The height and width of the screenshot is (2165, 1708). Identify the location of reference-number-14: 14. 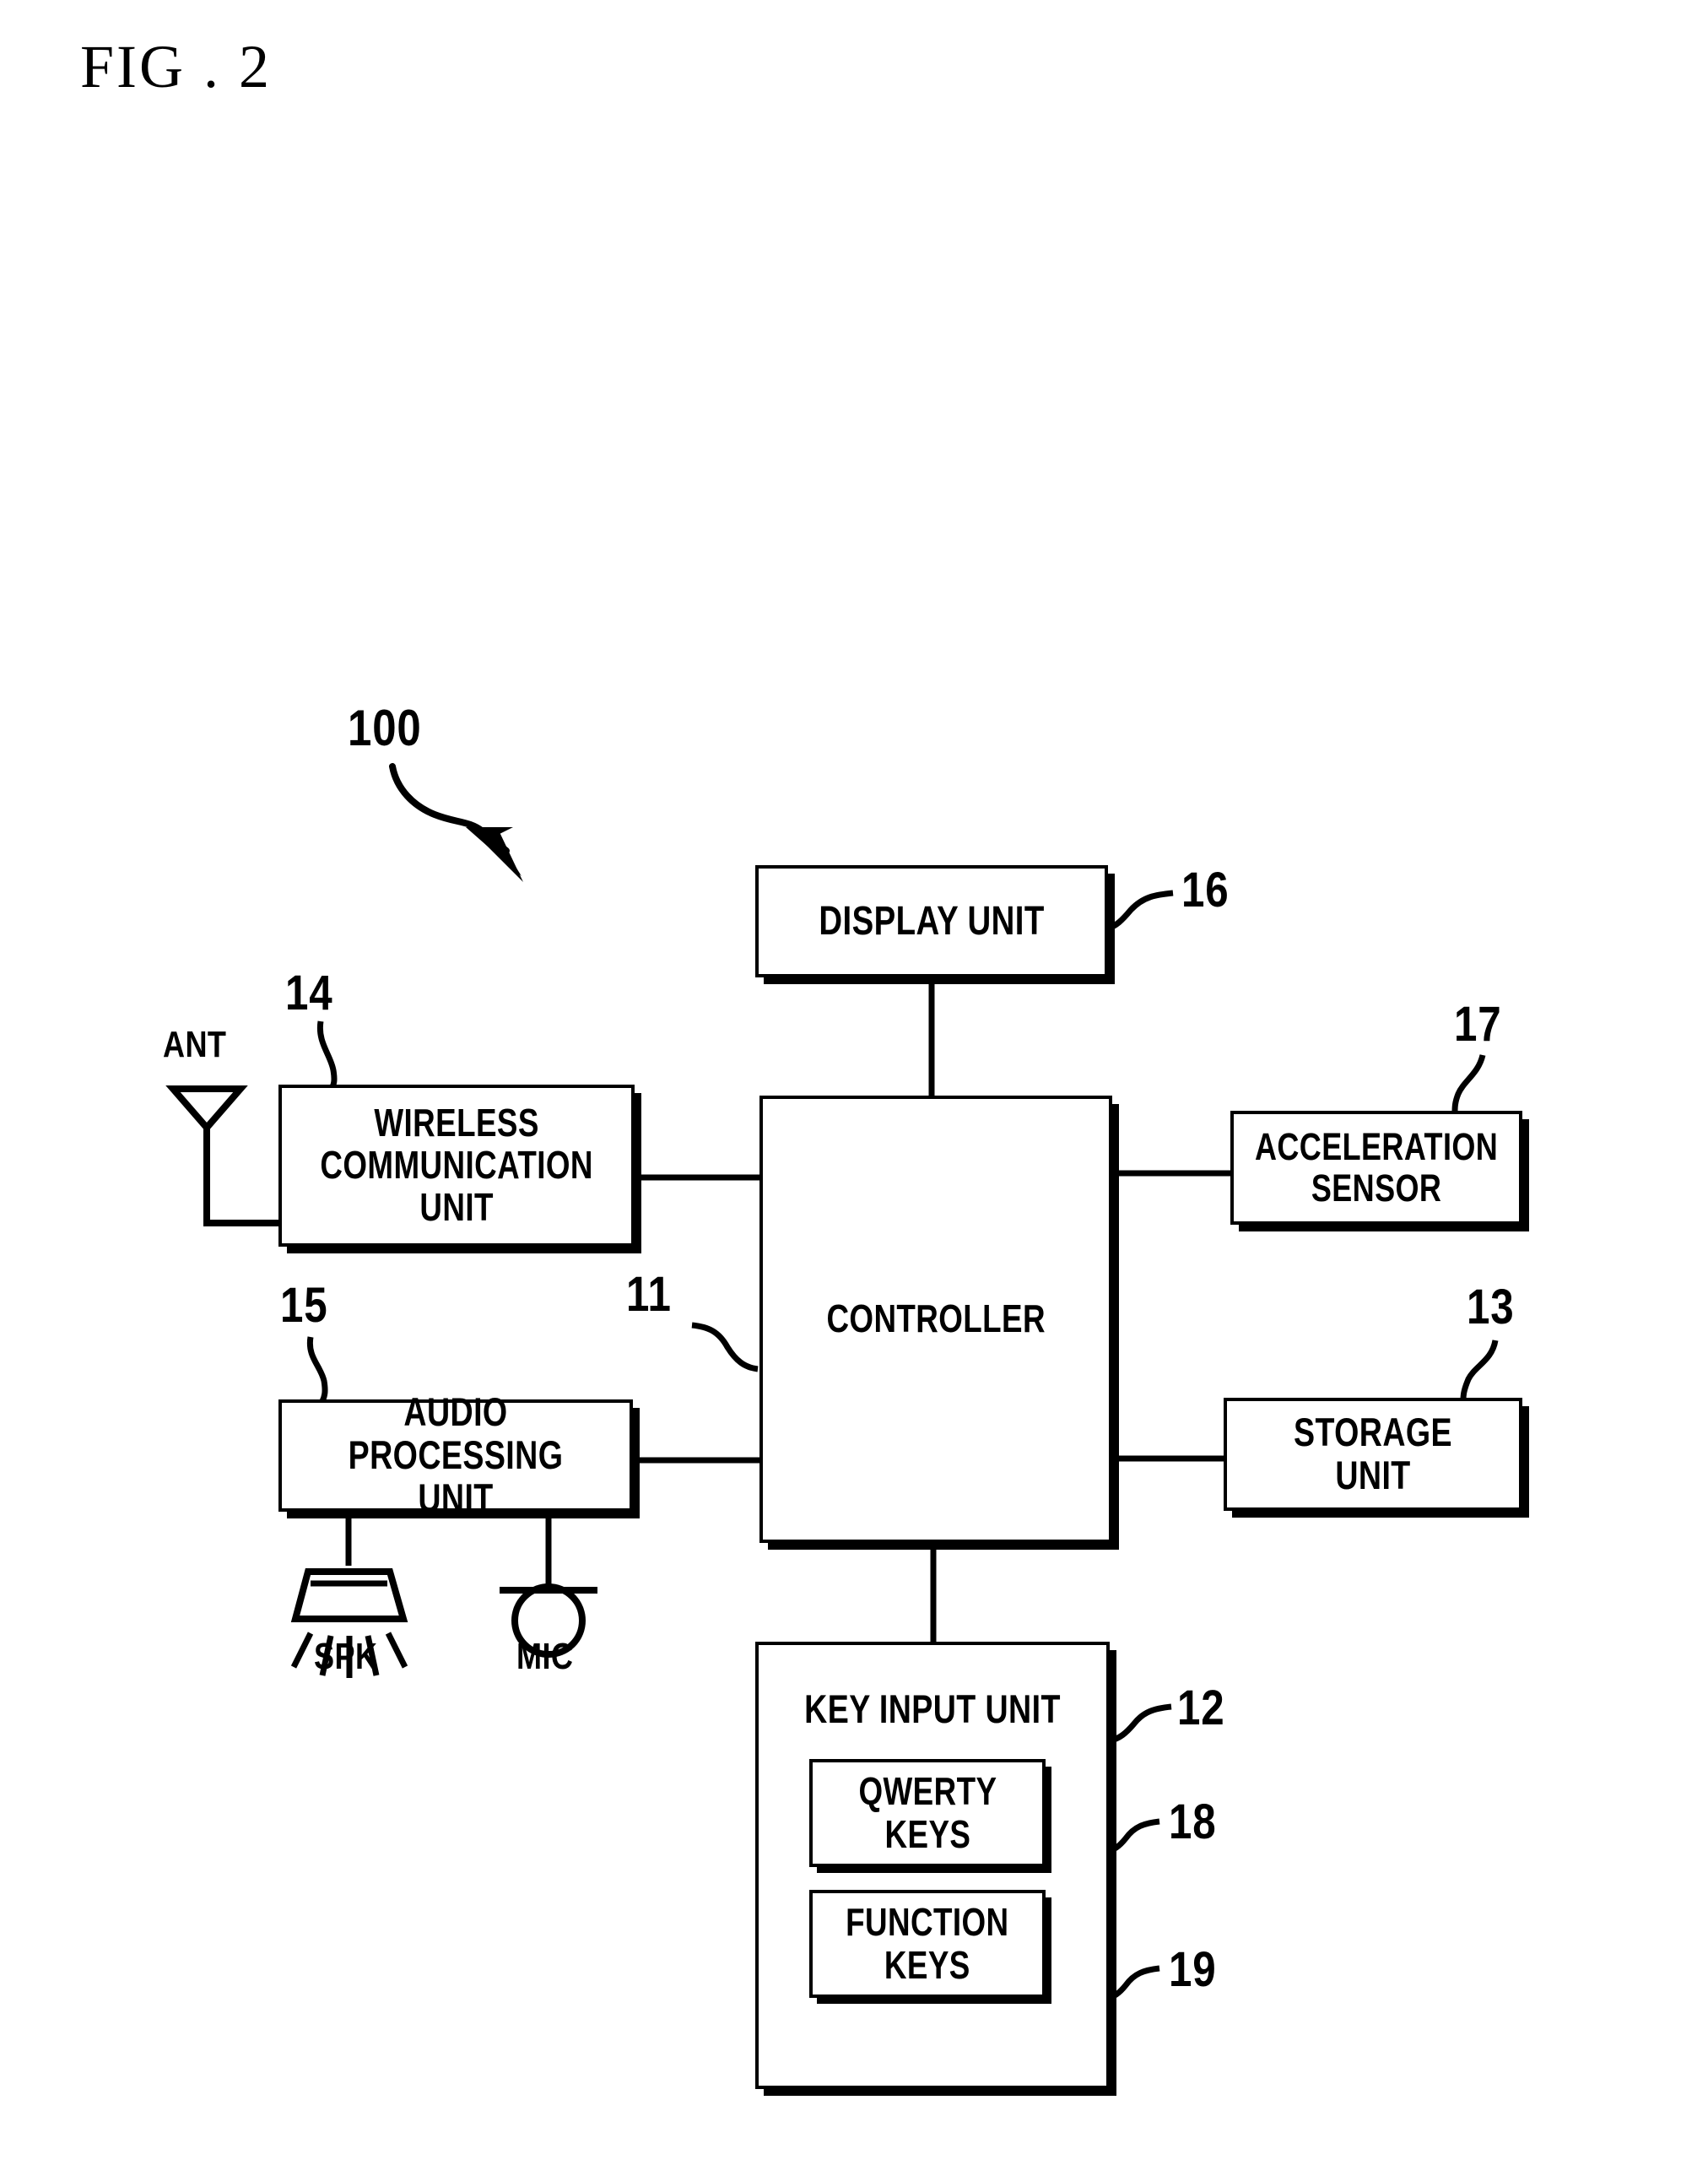
(309, 993).